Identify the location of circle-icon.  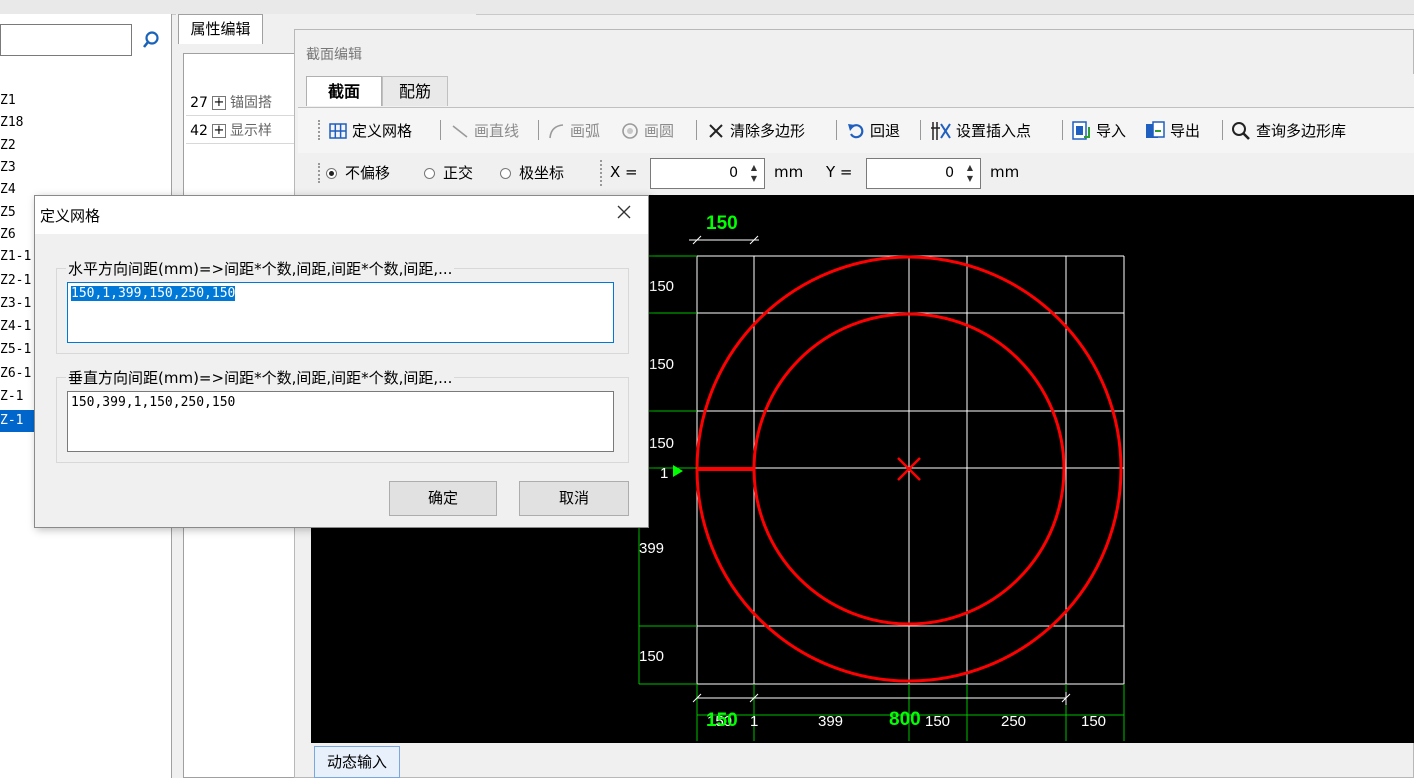
(630, 131).